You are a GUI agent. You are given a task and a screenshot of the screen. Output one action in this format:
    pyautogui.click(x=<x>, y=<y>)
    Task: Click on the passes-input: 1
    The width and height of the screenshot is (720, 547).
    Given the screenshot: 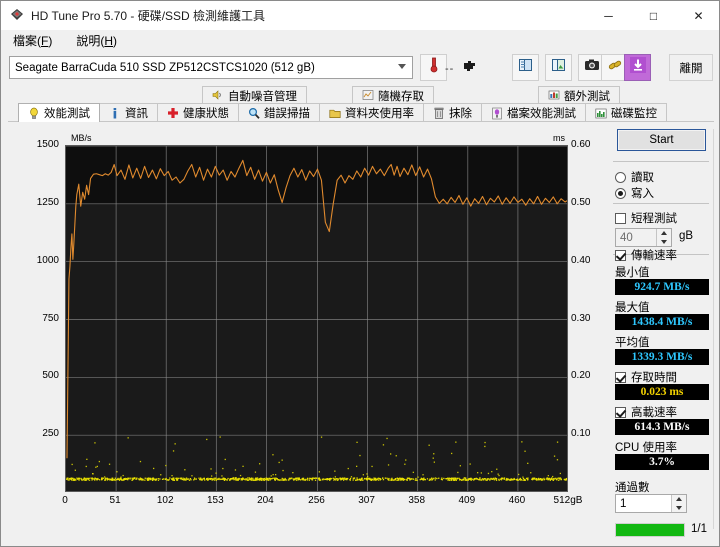 What is the action you would take?
    pyautogui.click(x=651, y=503)
    